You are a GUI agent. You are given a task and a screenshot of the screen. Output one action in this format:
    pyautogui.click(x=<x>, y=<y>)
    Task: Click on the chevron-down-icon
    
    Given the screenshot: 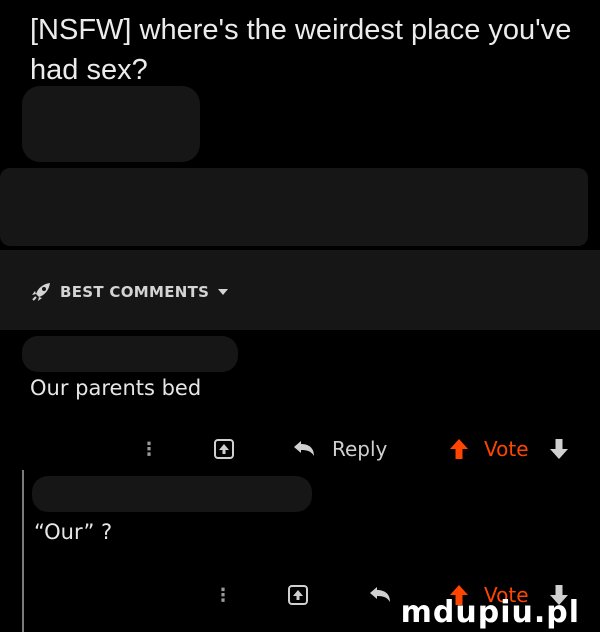 What is the action you would take?
    pyautogui.click(x=223, y=292)
    